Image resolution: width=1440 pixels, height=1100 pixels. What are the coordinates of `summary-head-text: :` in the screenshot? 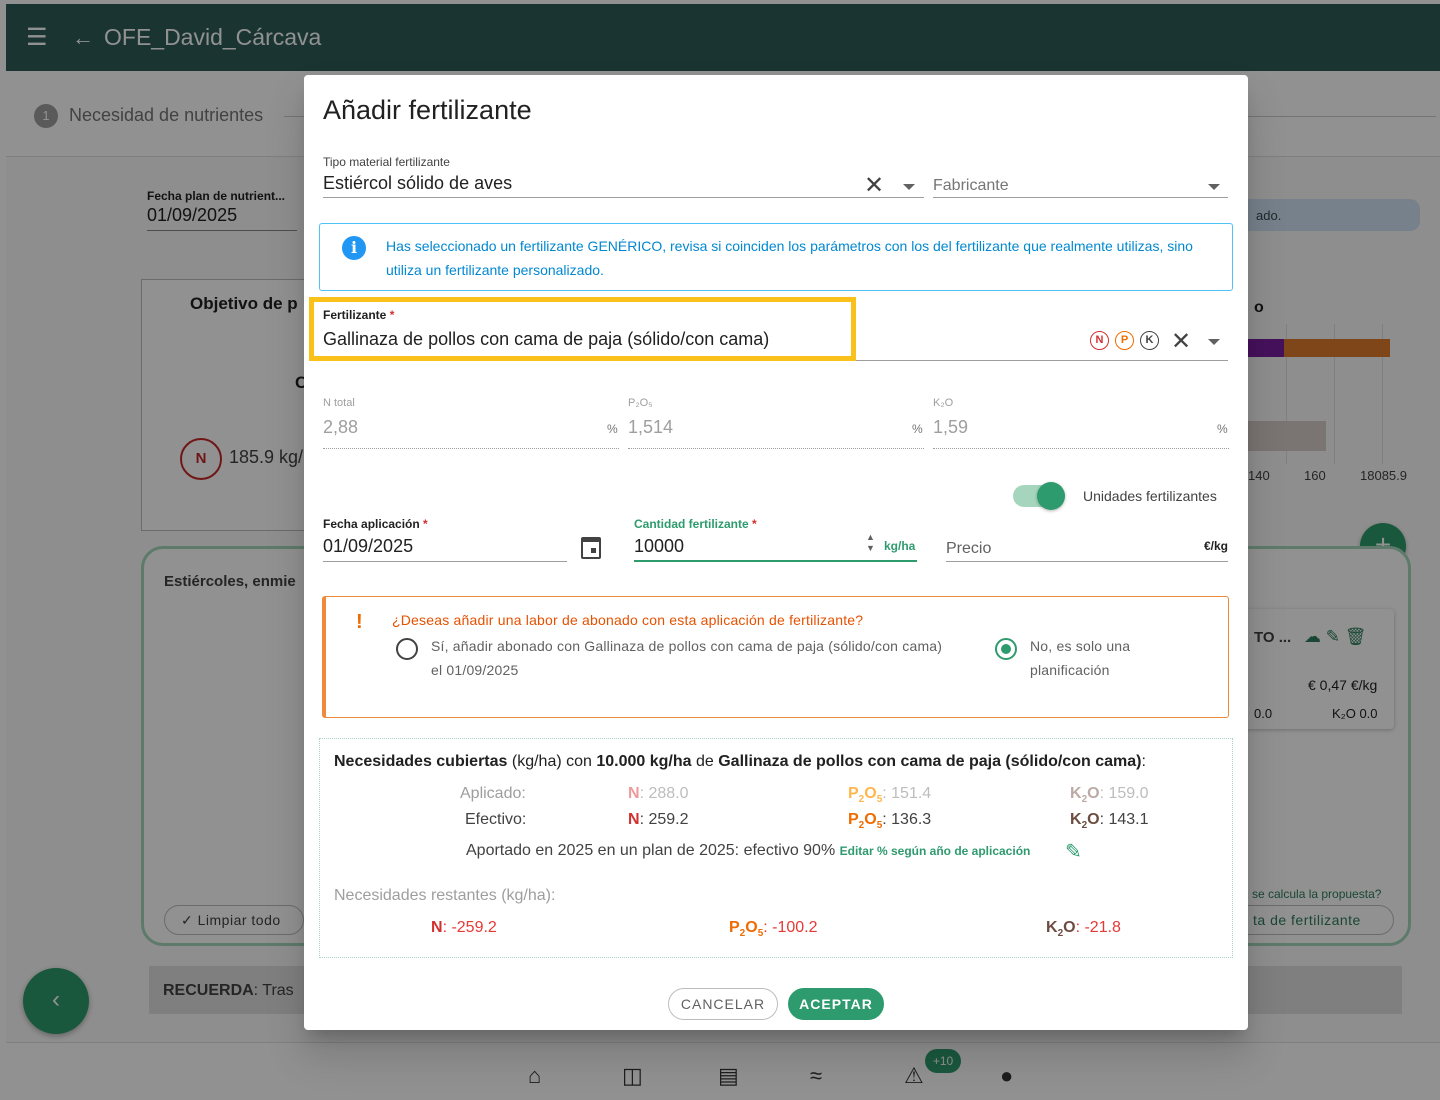 It's located at (1143, 761).